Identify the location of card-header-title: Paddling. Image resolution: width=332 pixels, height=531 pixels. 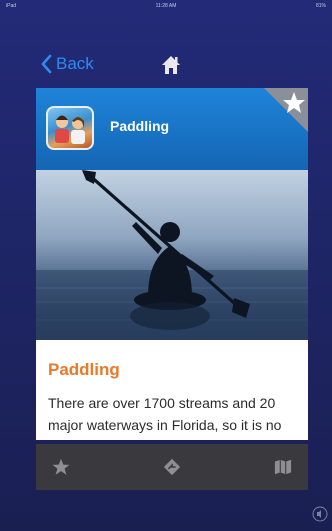
(140, 126).